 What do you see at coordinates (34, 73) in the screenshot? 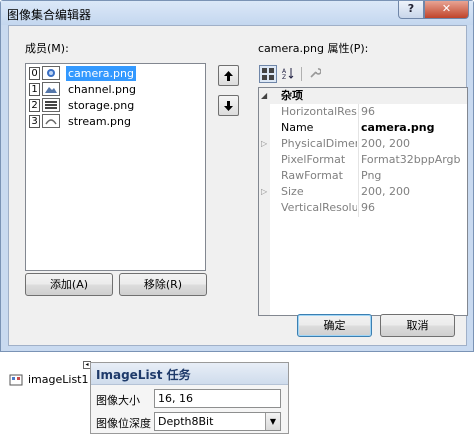
I see `item-index: 0` at bounding box center [34, 73].